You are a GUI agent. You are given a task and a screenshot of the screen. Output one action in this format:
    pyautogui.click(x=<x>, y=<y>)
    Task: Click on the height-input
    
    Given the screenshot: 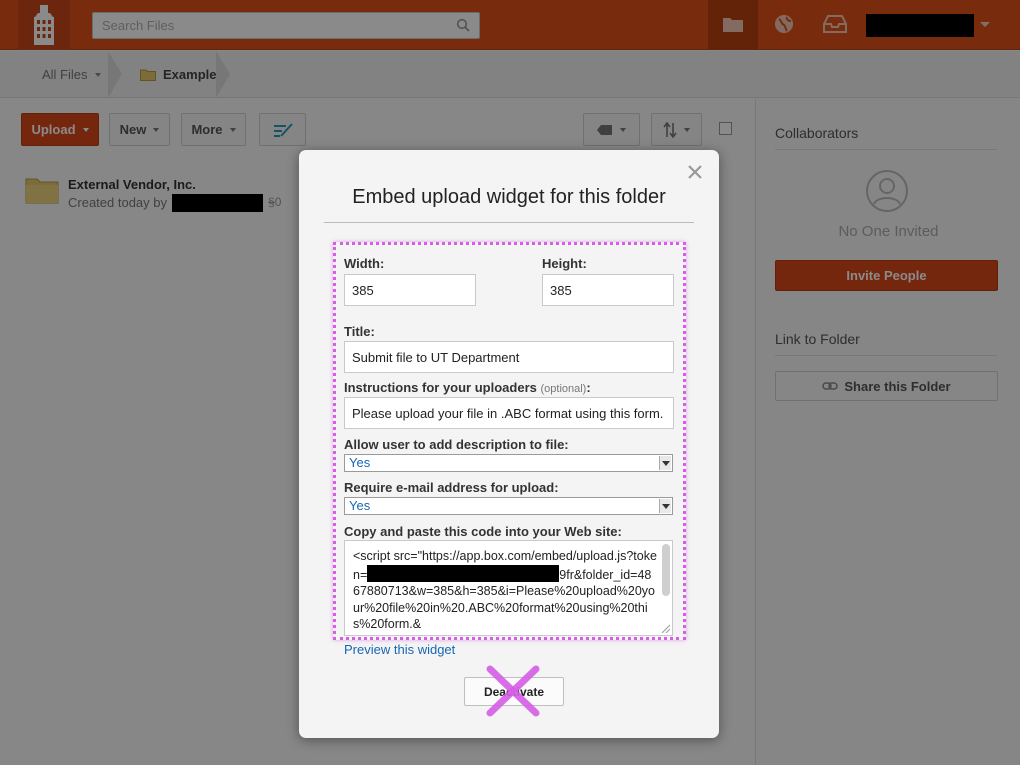 What is the action you would take?
    pyautogui.click(x=608, y=290)
    